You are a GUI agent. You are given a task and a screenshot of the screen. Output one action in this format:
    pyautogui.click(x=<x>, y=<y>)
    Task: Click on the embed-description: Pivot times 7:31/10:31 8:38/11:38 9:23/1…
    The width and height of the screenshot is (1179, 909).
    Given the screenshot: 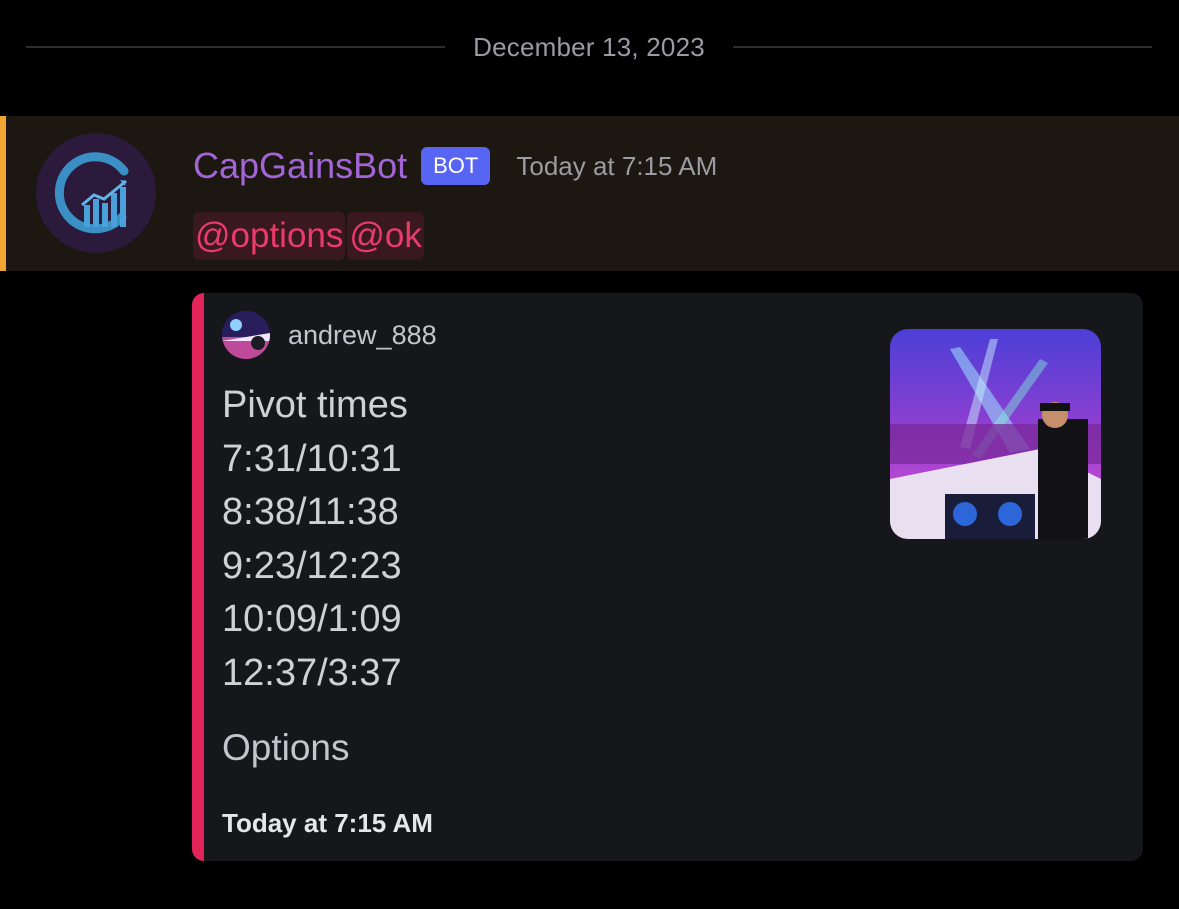 What is the action you would take?
    pyautogui.click(x=315, y=539)
    